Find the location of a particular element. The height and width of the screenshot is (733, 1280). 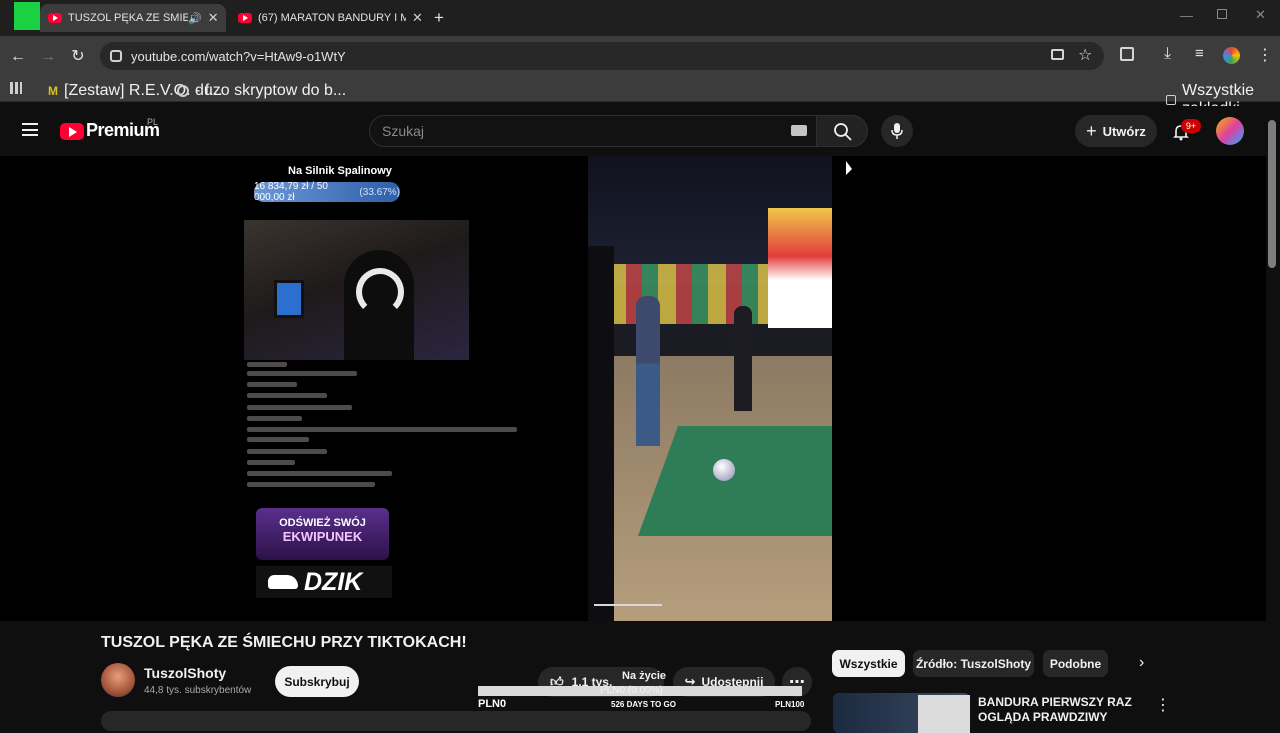

tip-goal-center-text: PLN0 (0.00%) is located at coordinates (631, 690).